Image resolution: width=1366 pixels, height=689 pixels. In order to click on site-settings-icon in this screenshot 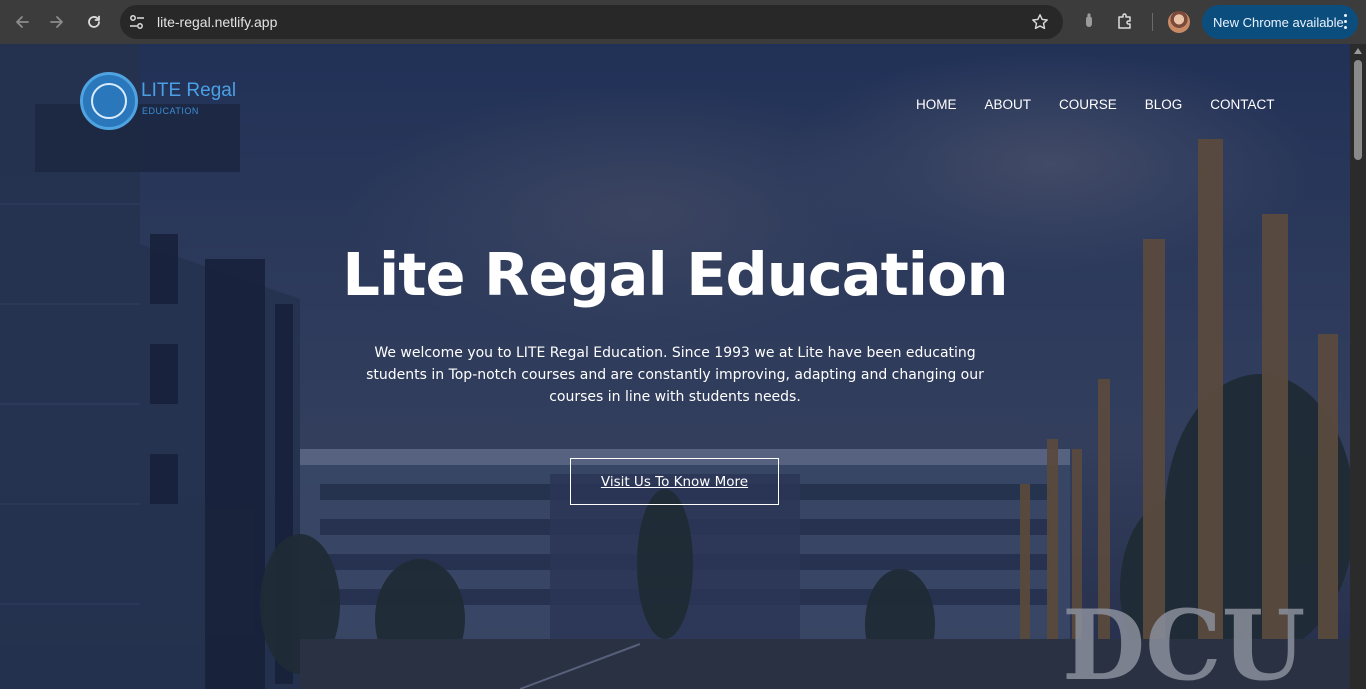, I will do `click(137, 22)`.